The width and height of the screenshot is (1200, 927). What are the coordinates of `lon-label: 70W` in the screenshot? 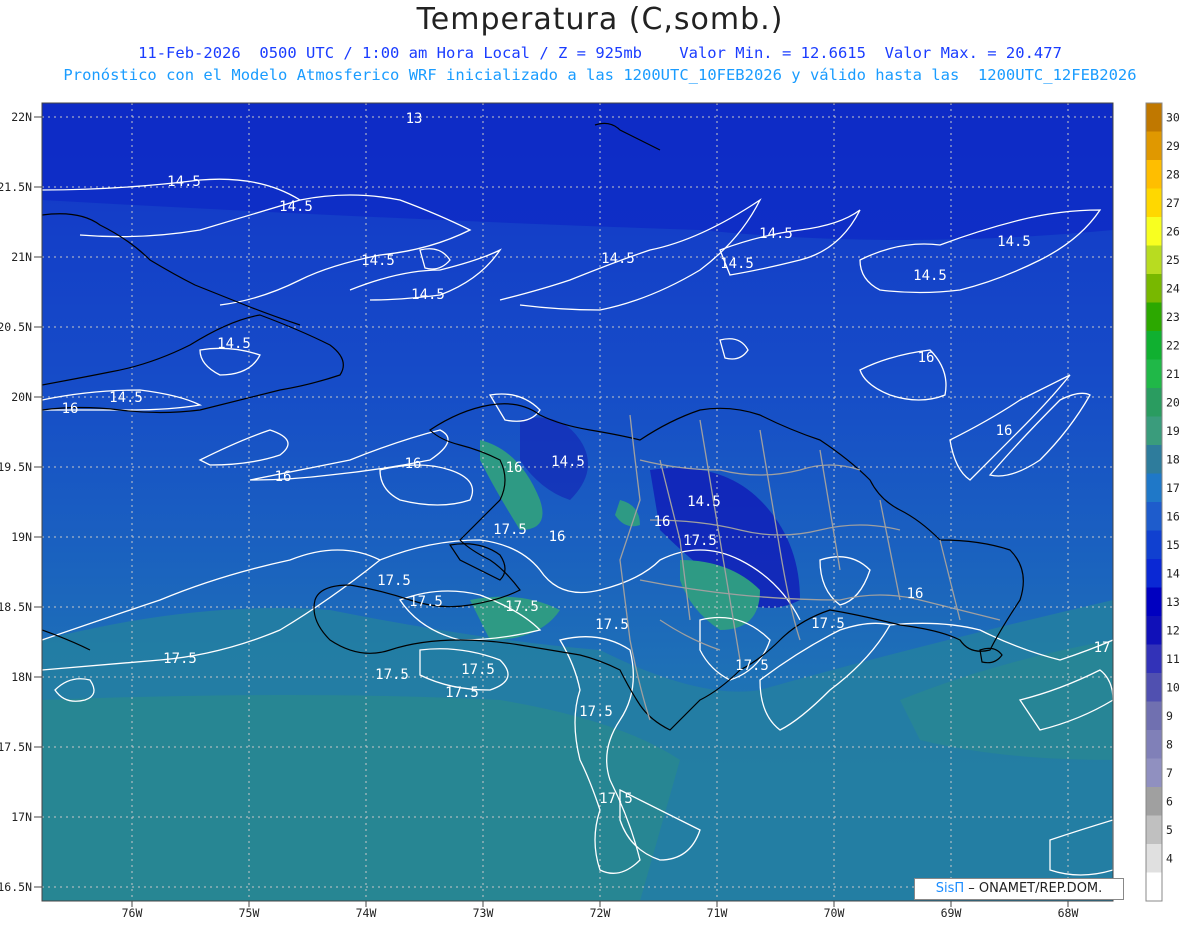 It's located at (834, 913).